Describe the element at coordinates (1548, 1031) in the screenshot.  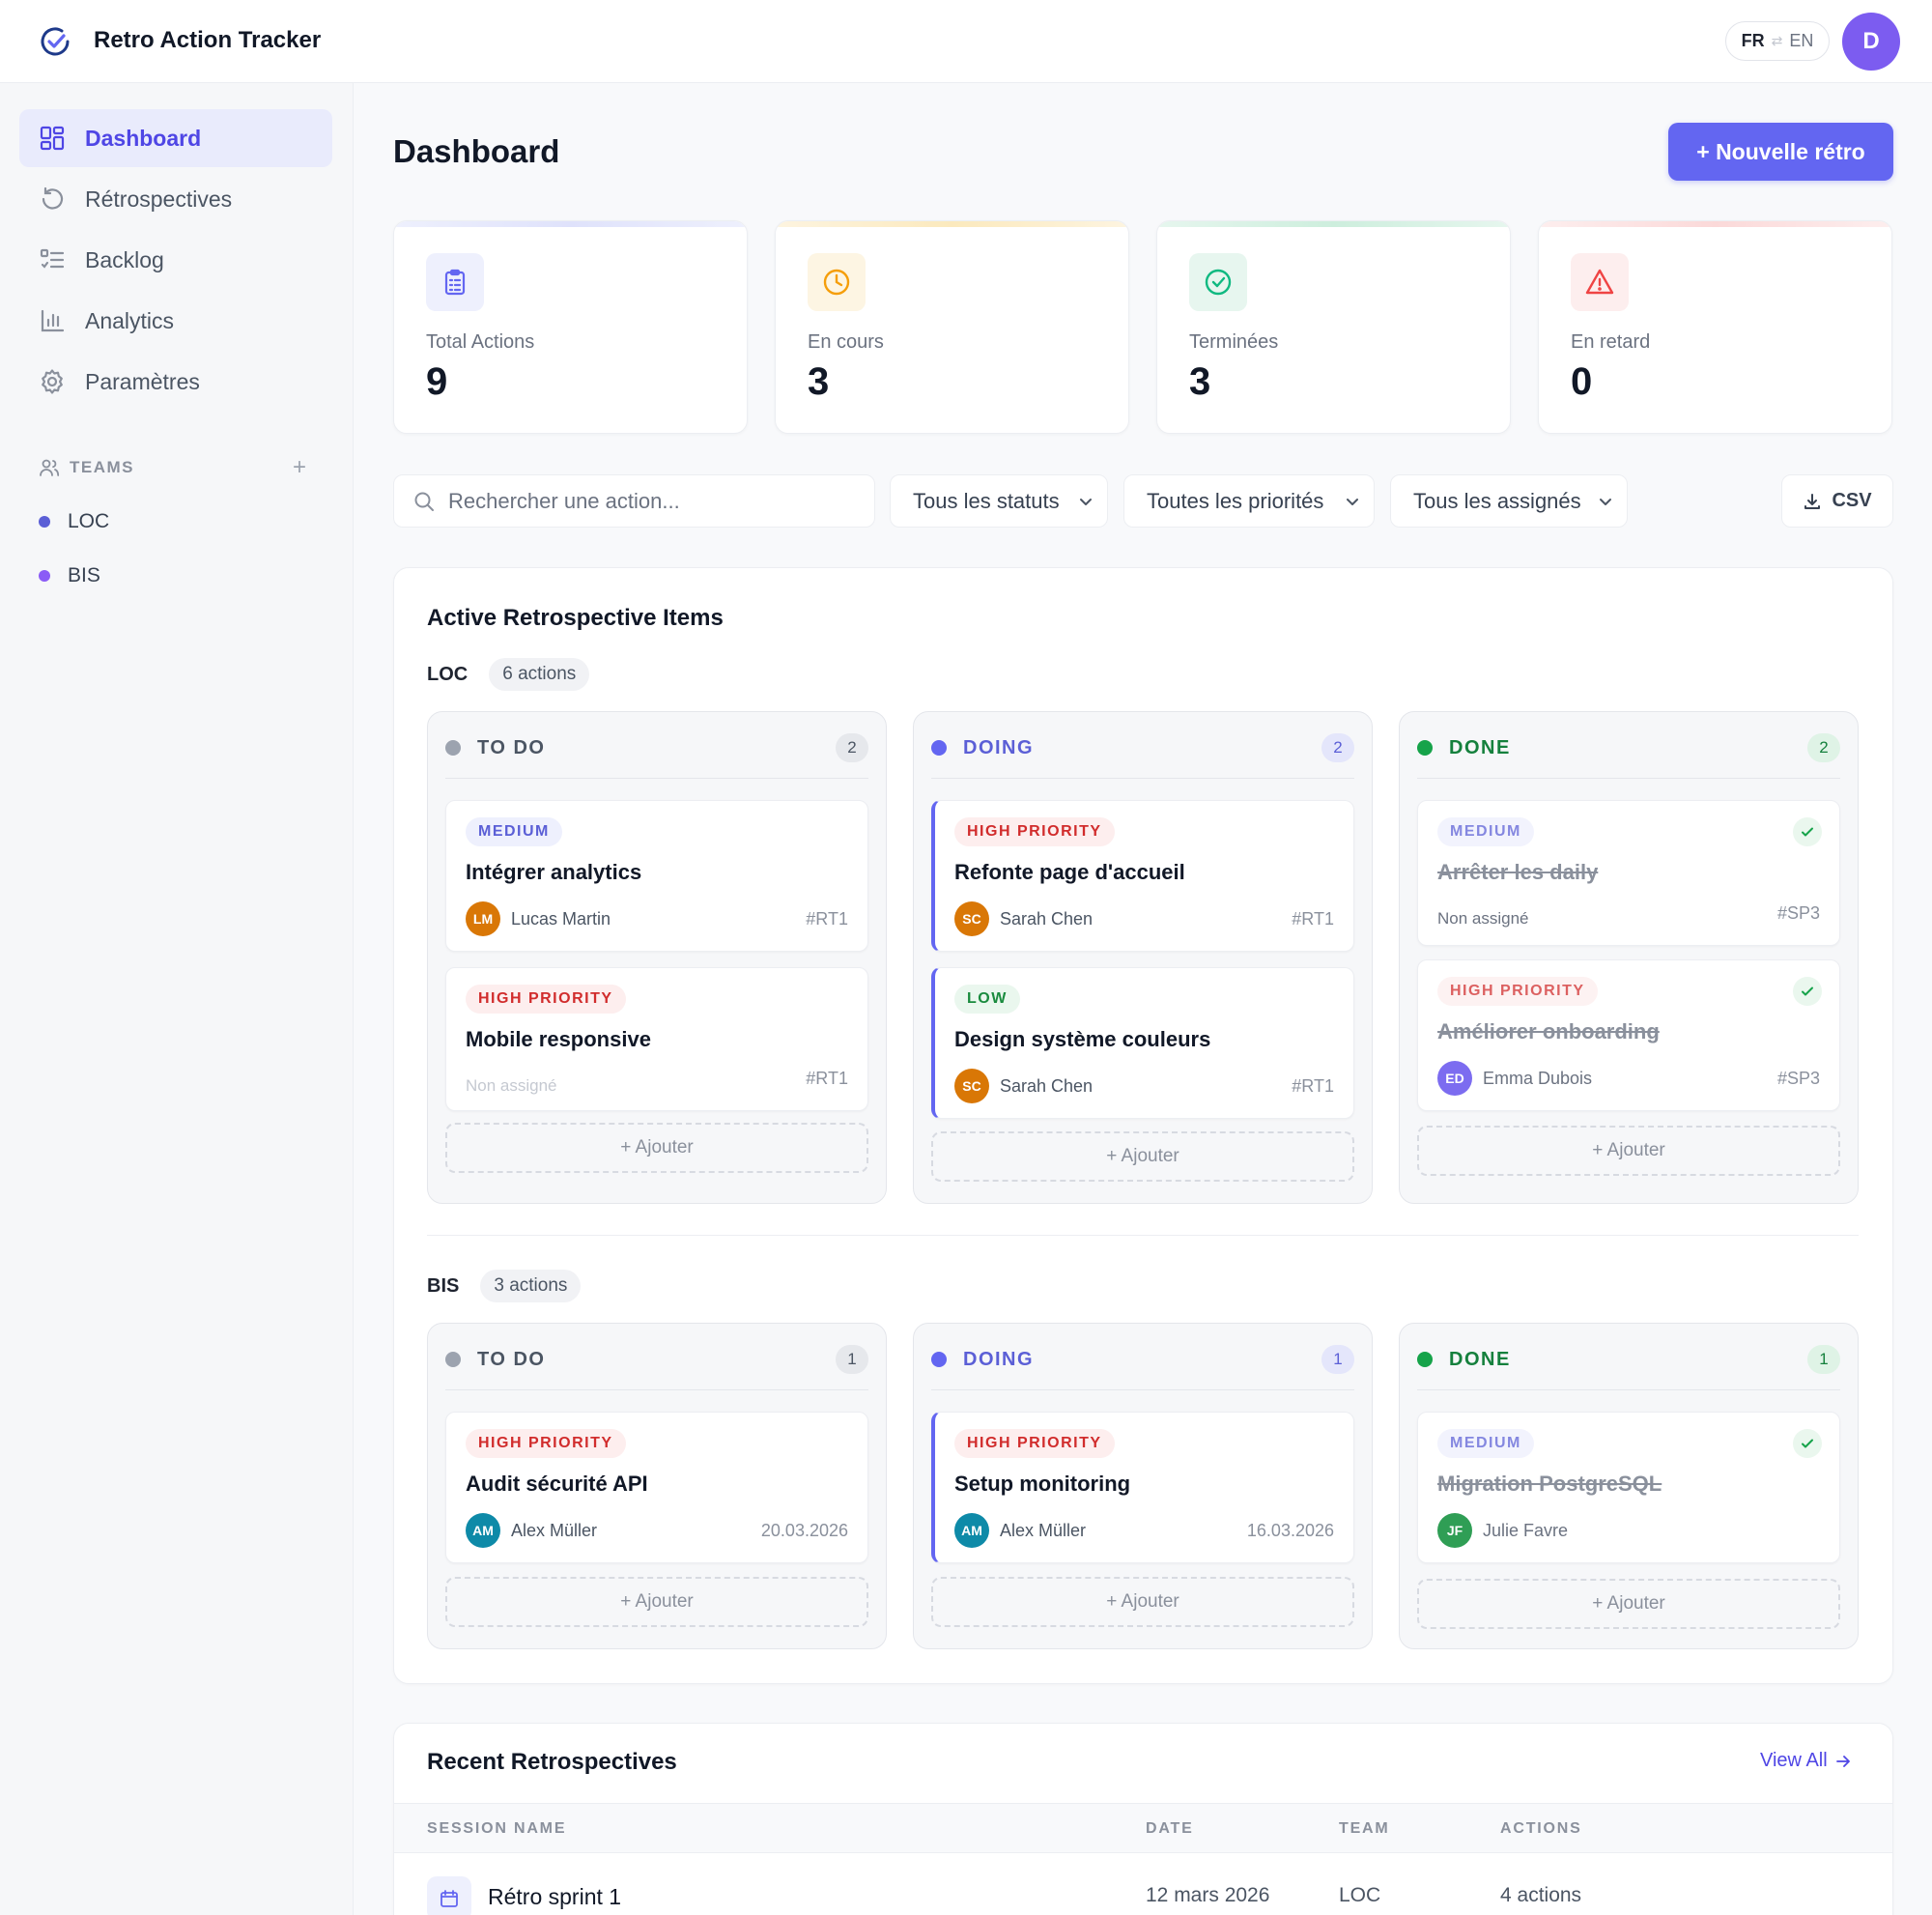
I see `card-title: Améliorer onboarding` at that location.